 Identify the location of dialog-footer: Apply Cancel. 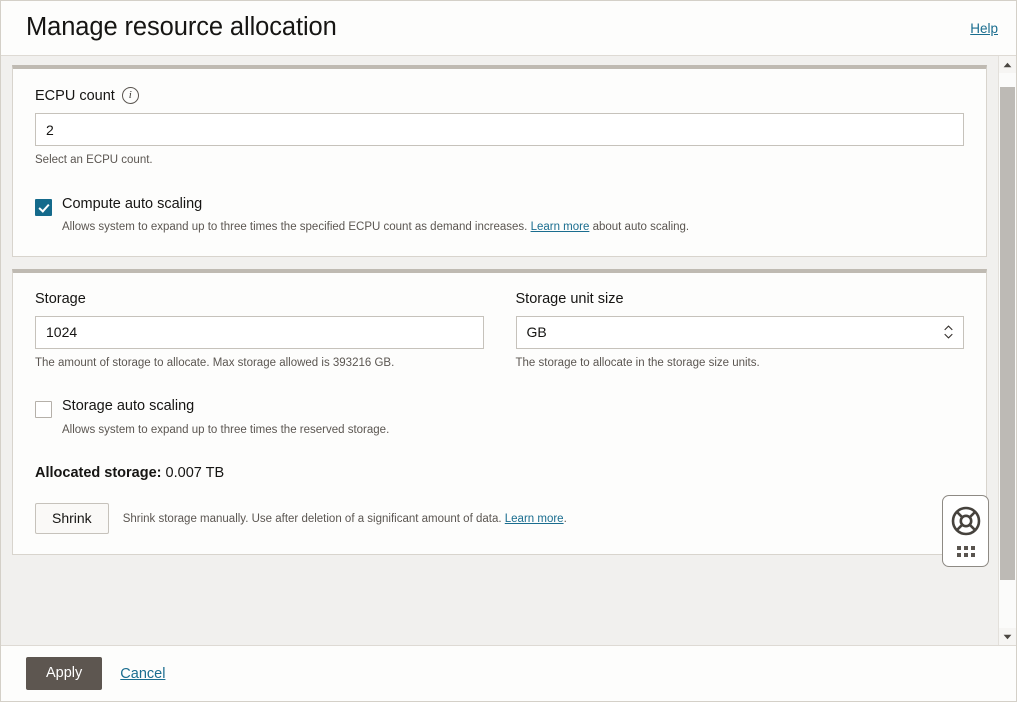
(508, 673).